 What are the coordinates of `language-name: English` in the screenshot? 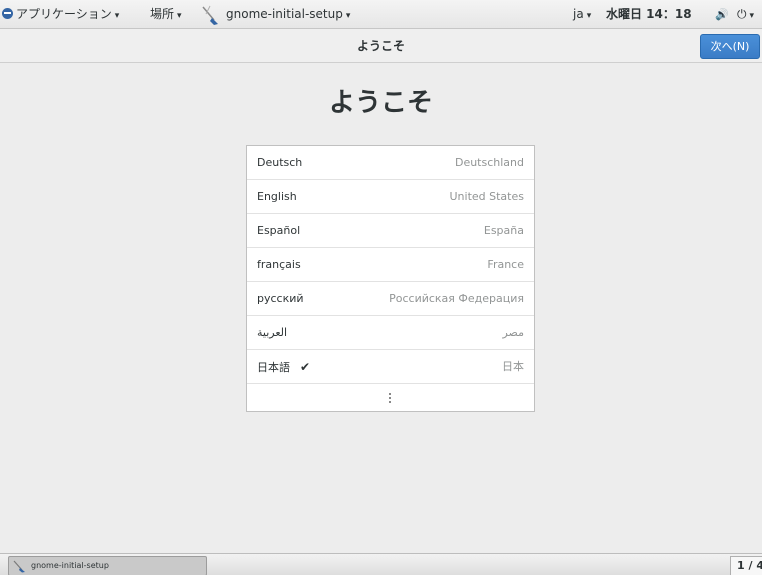 It's located at (277, 196).